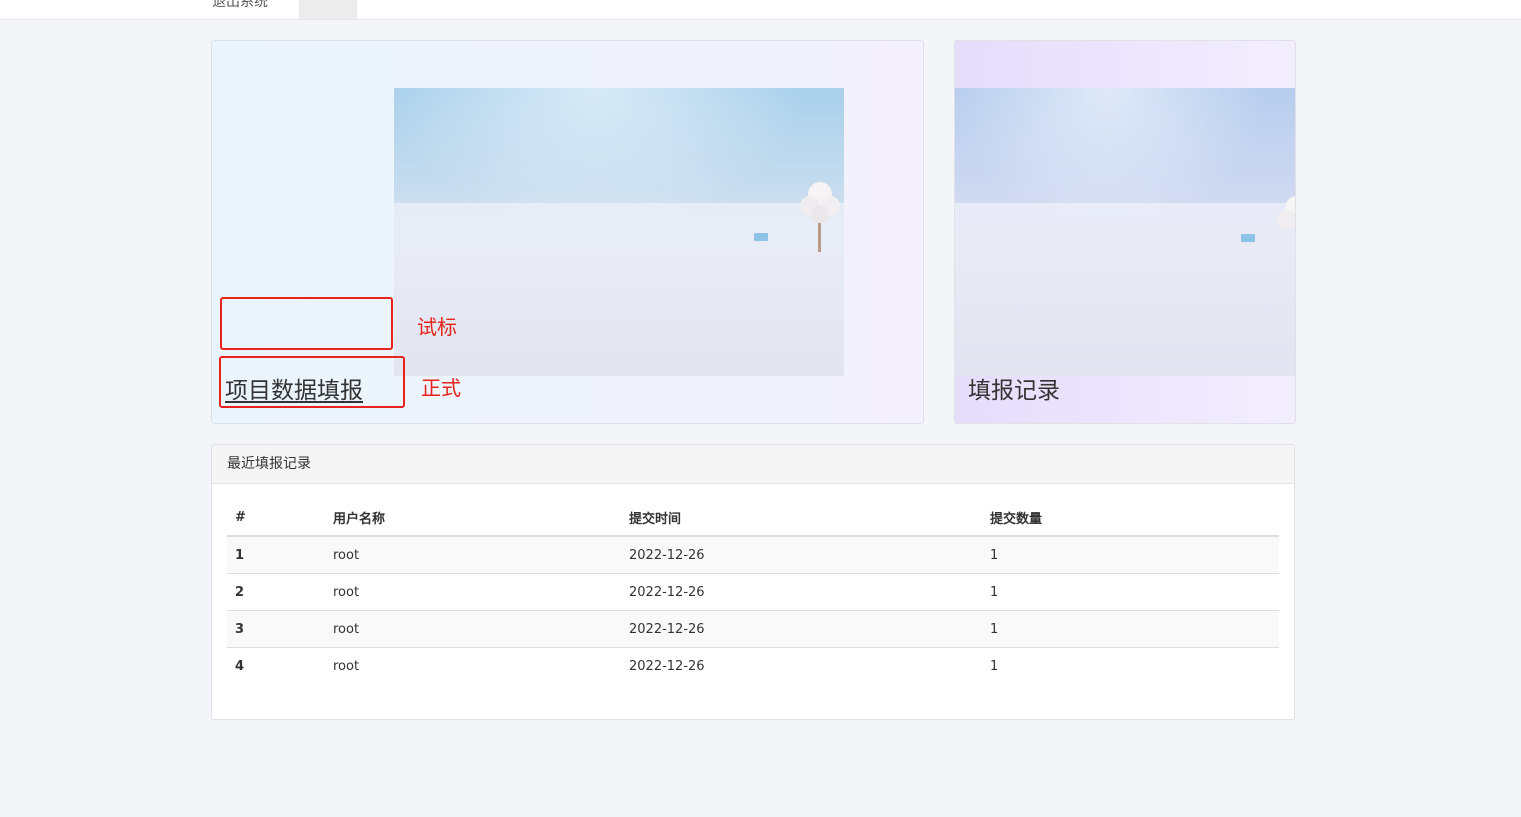  I want to click on column-header-count: 提交数量, so click(1130, 518).